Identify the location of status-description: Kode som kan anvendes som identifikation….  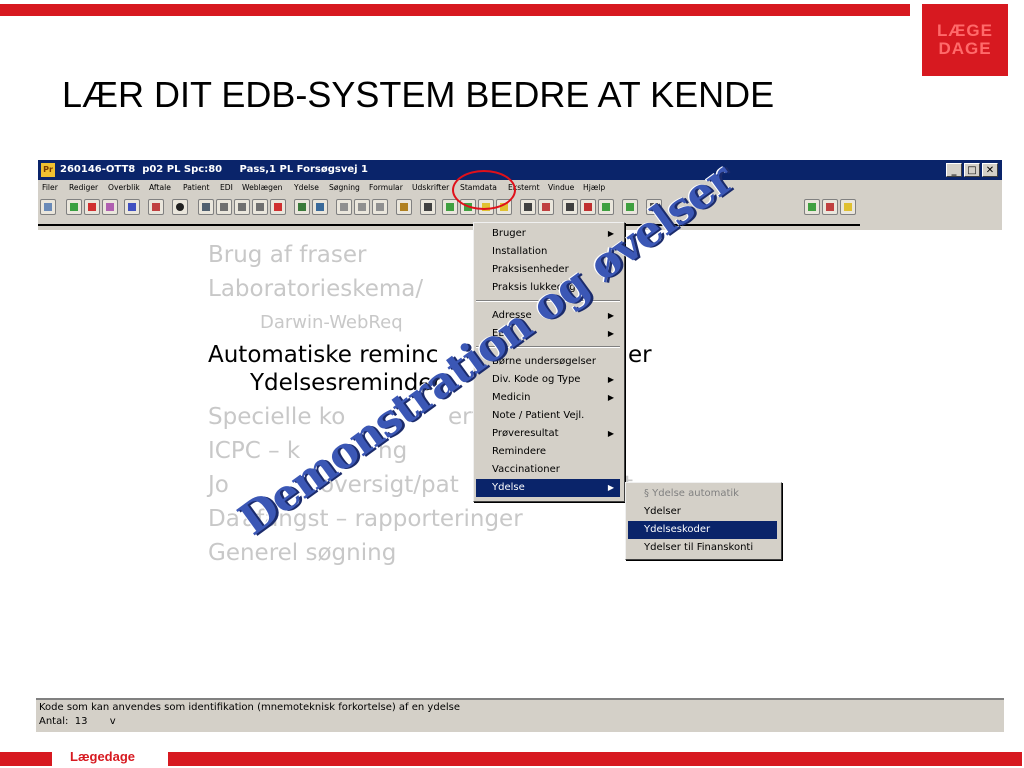
(249, 707).